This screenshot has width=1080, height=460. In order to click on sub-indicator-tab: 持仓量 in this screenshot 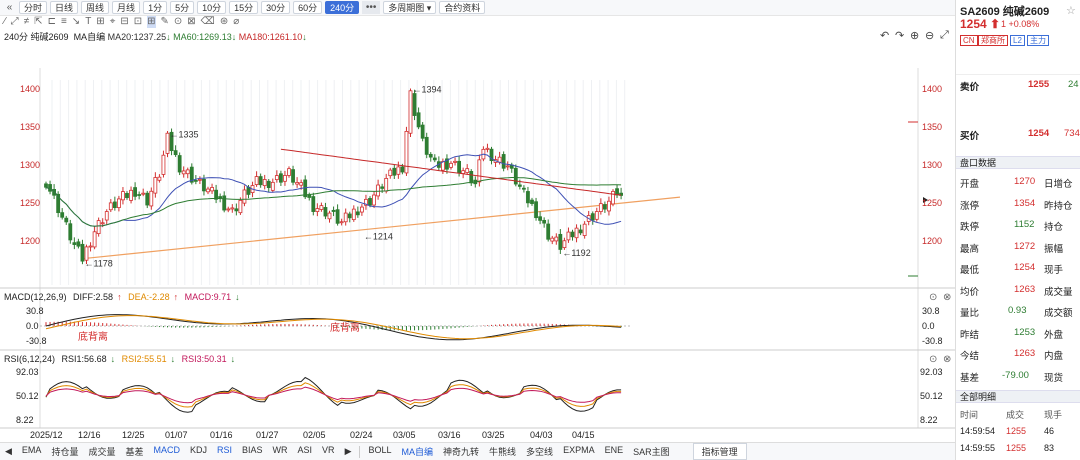, I will do `click(64, 451)`.